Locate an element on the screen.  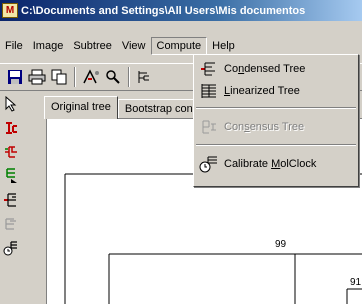
search-button is located at coordinates (113, 77).